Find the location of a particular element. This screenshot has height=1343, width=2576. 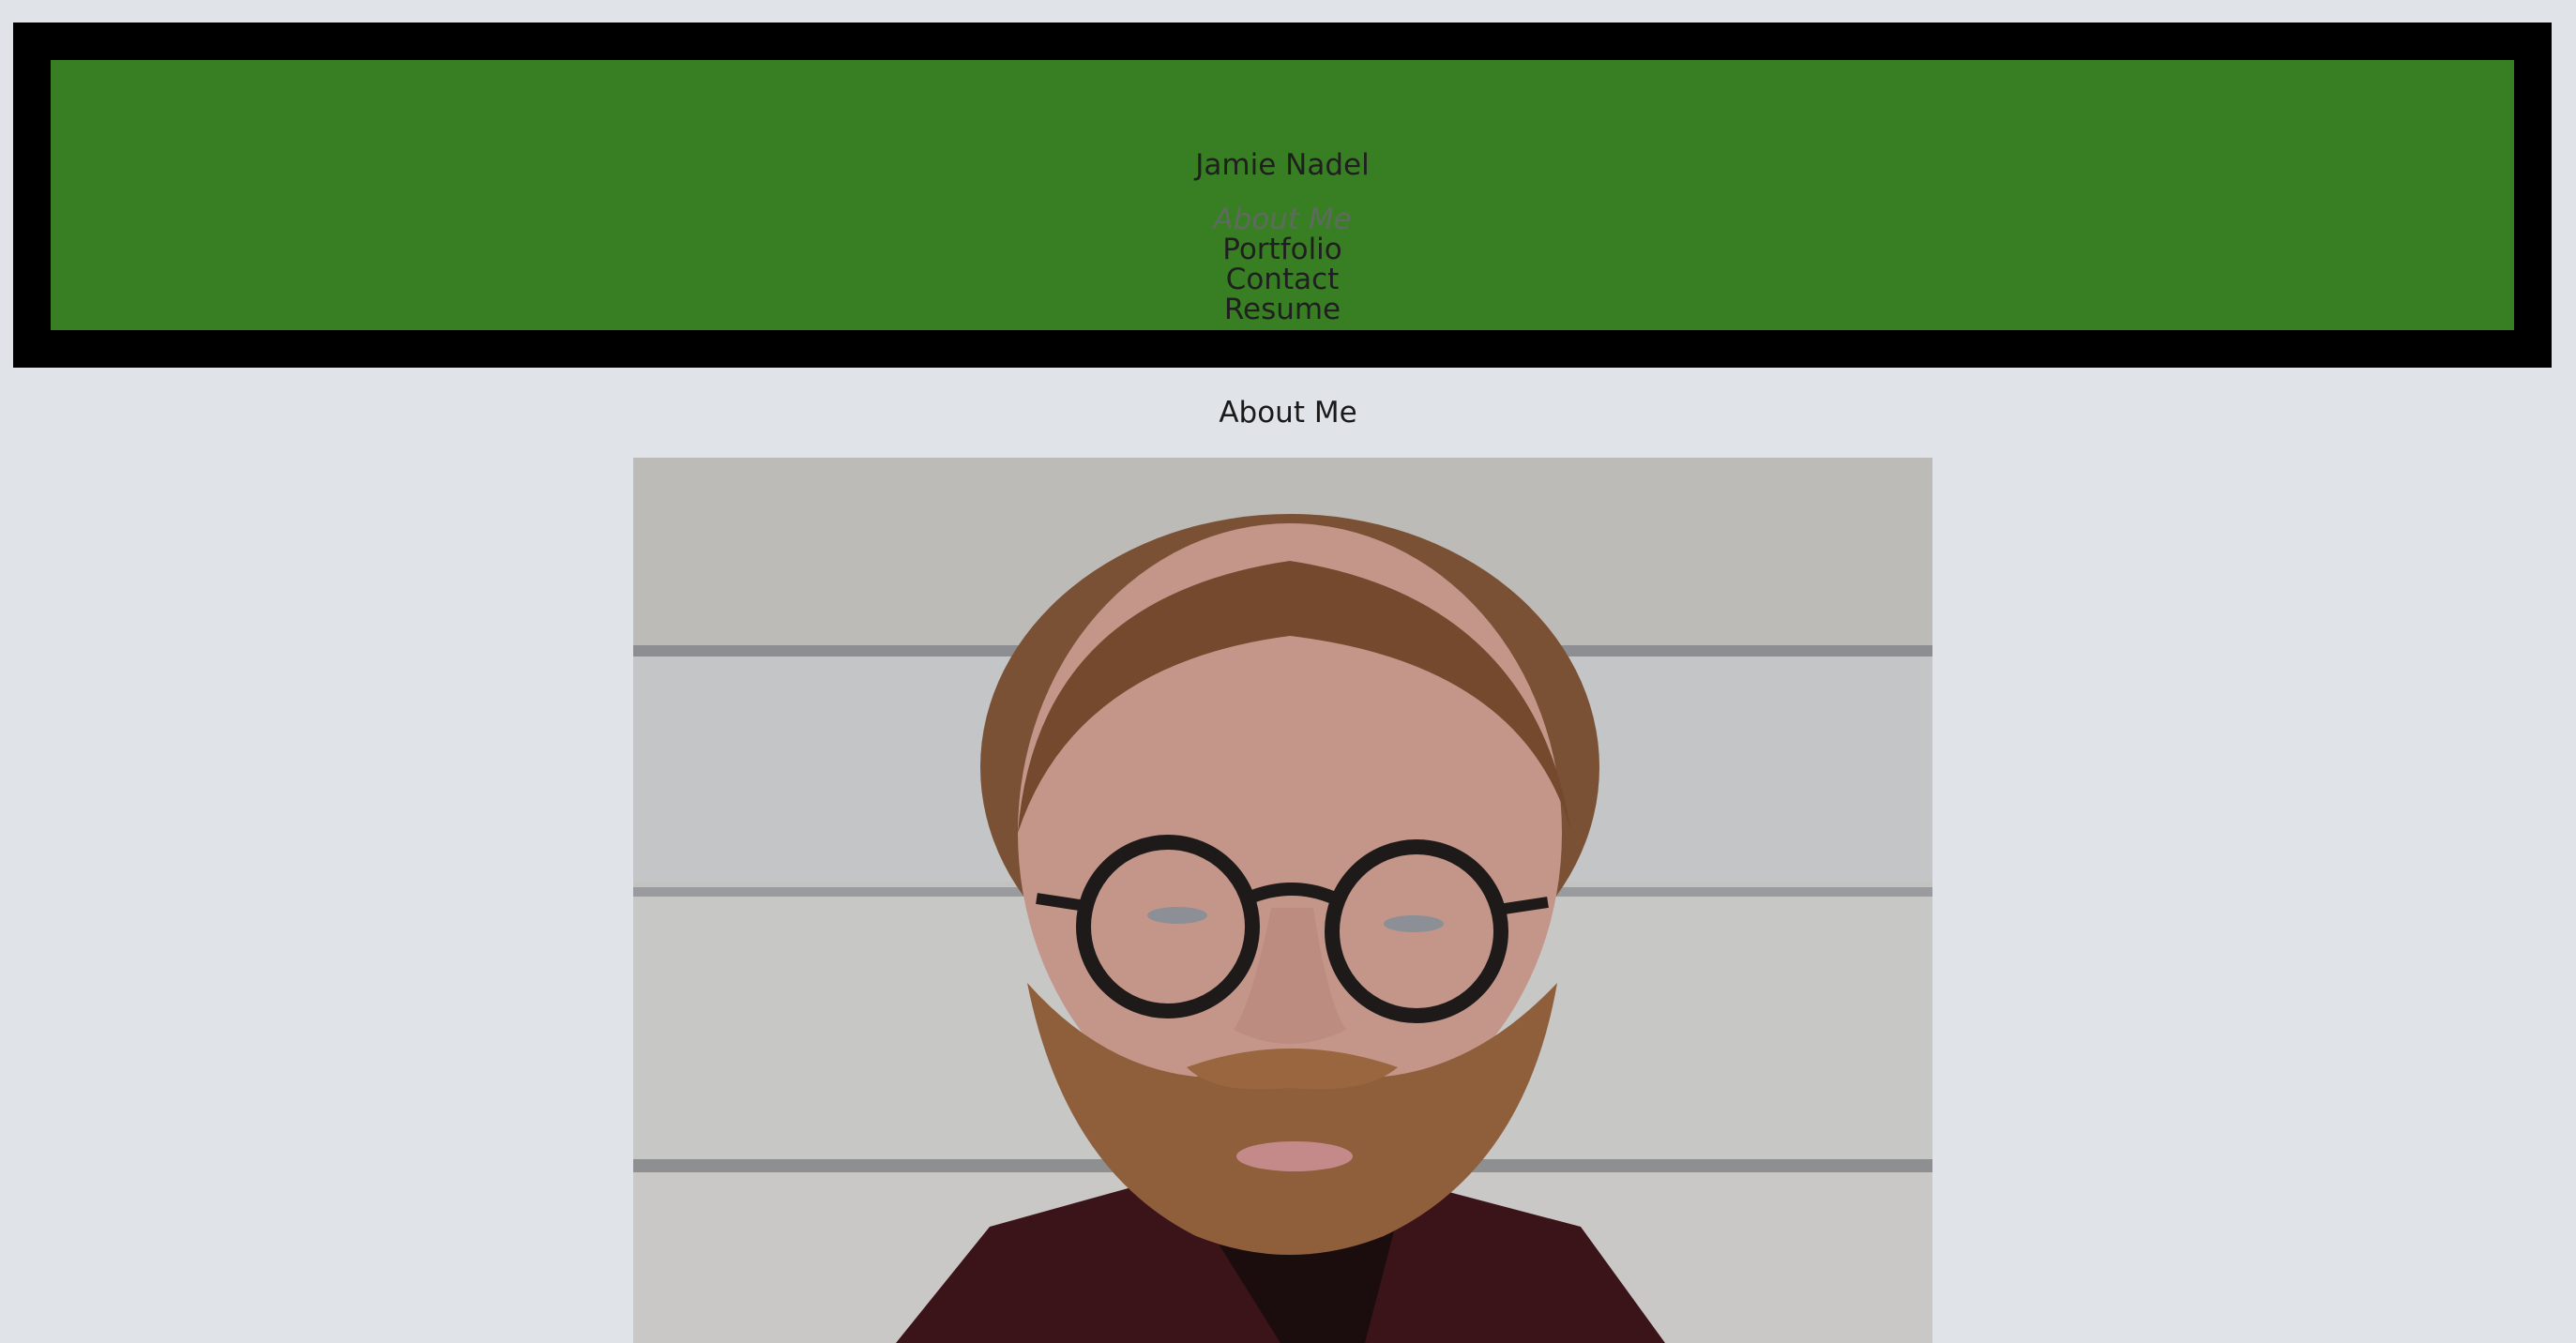

main-nav: About Me Portfolio Contact Resume is located at coordinates (1282, 264).